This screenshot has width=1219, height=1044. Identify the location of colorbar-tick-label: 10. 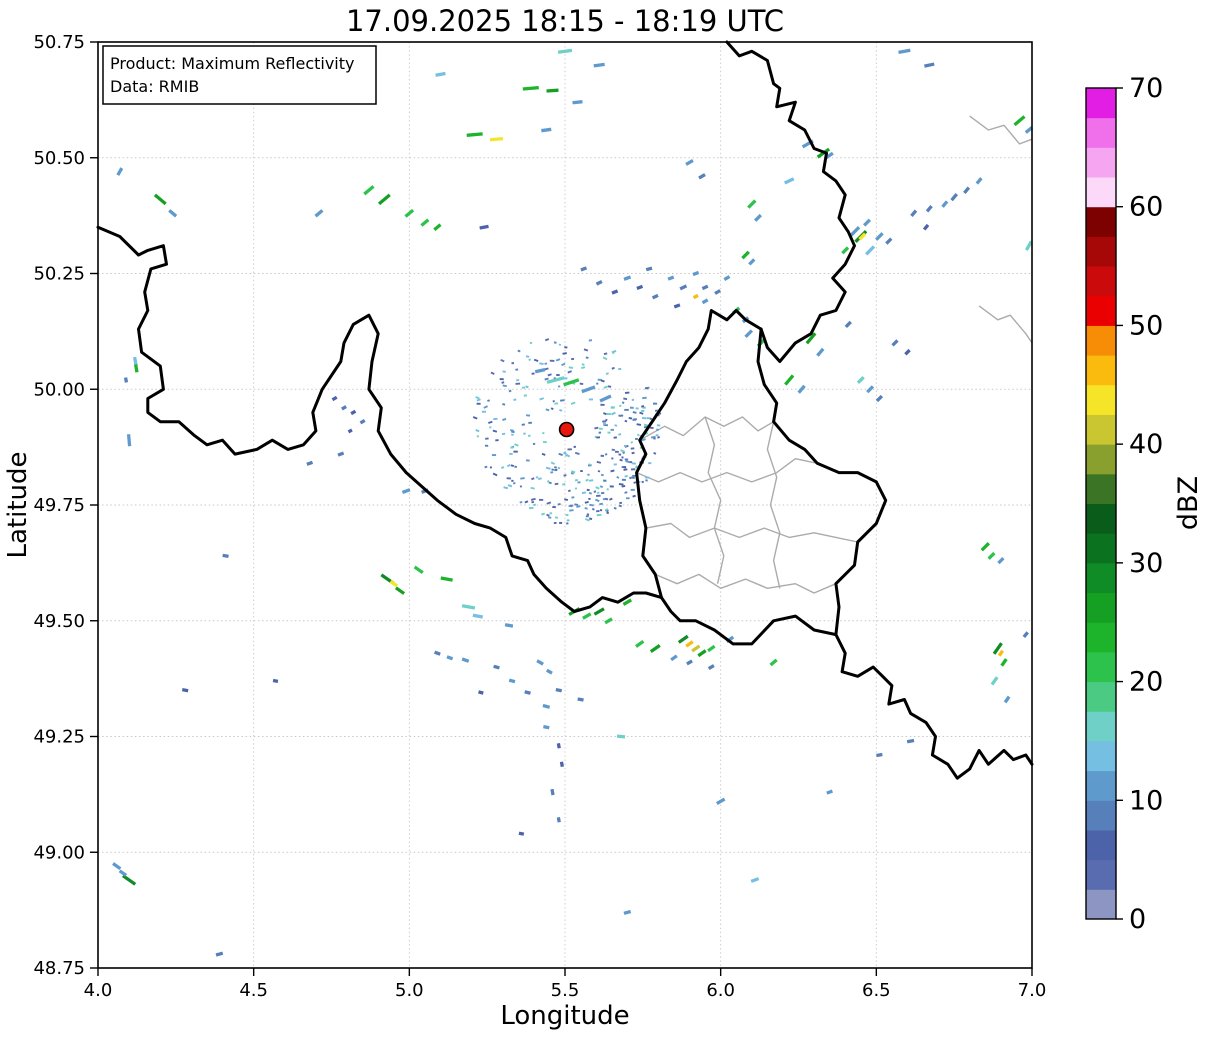
(1146, 800).